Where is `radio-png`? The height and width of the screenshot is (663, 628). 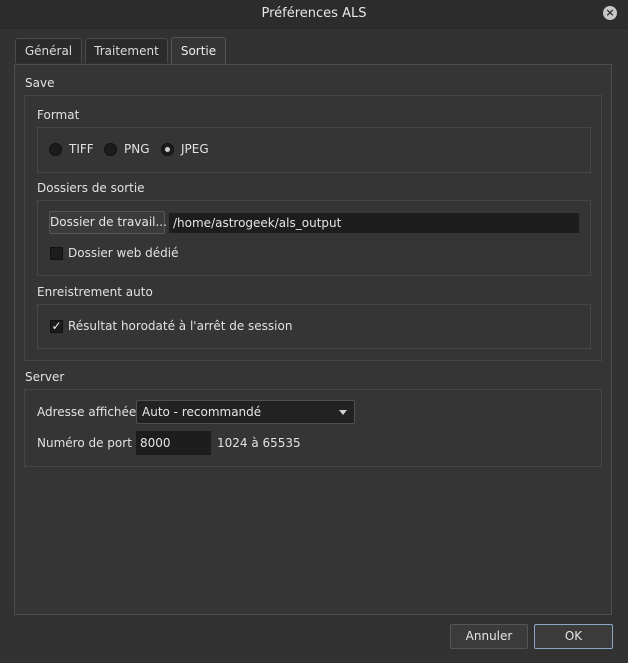
radio-png is located at coordinates (110, 149).